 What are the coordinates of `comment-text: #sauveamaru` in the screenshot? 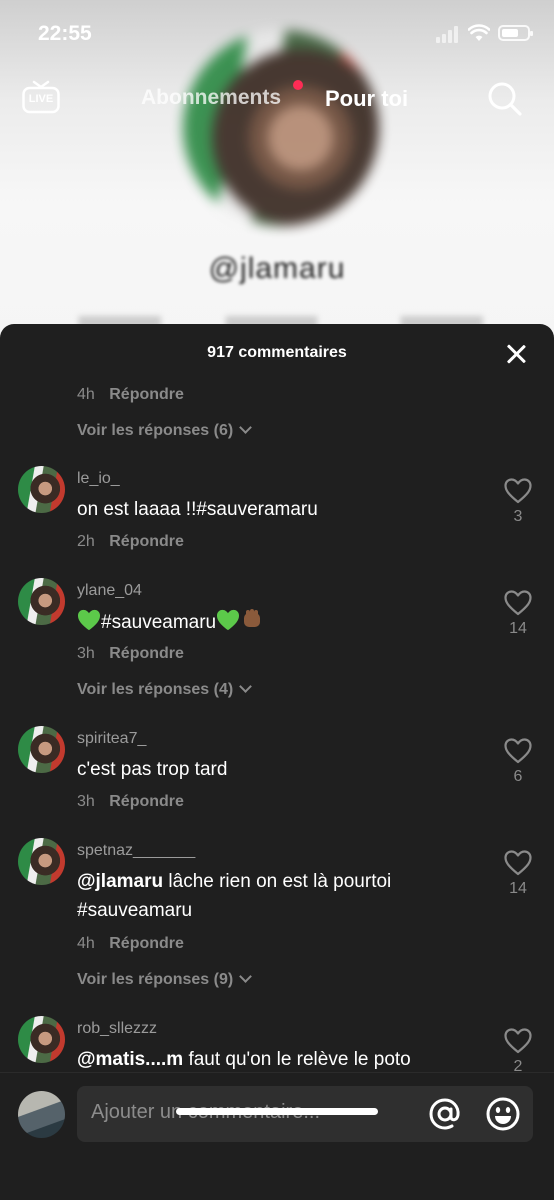 It's located at (277, 622).